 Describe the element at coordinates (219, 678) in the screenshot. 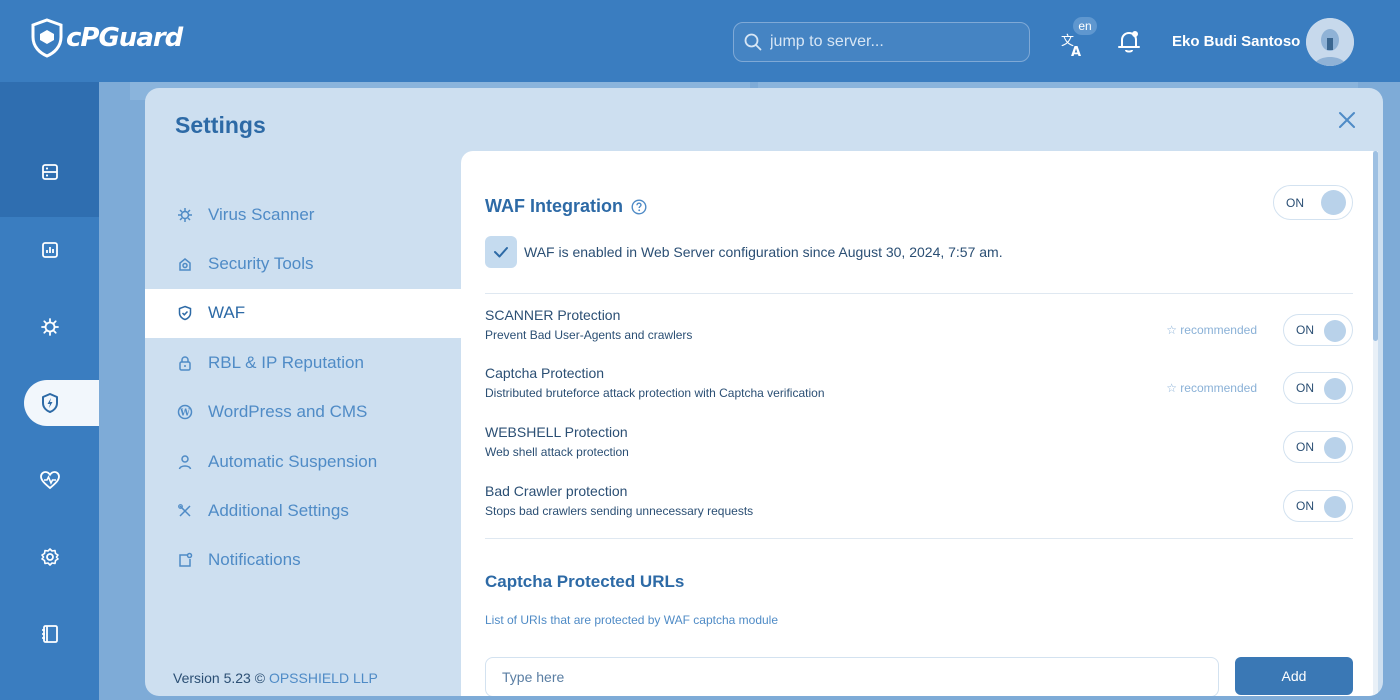

I see `version-text: Version 5.23 ©` at that location.